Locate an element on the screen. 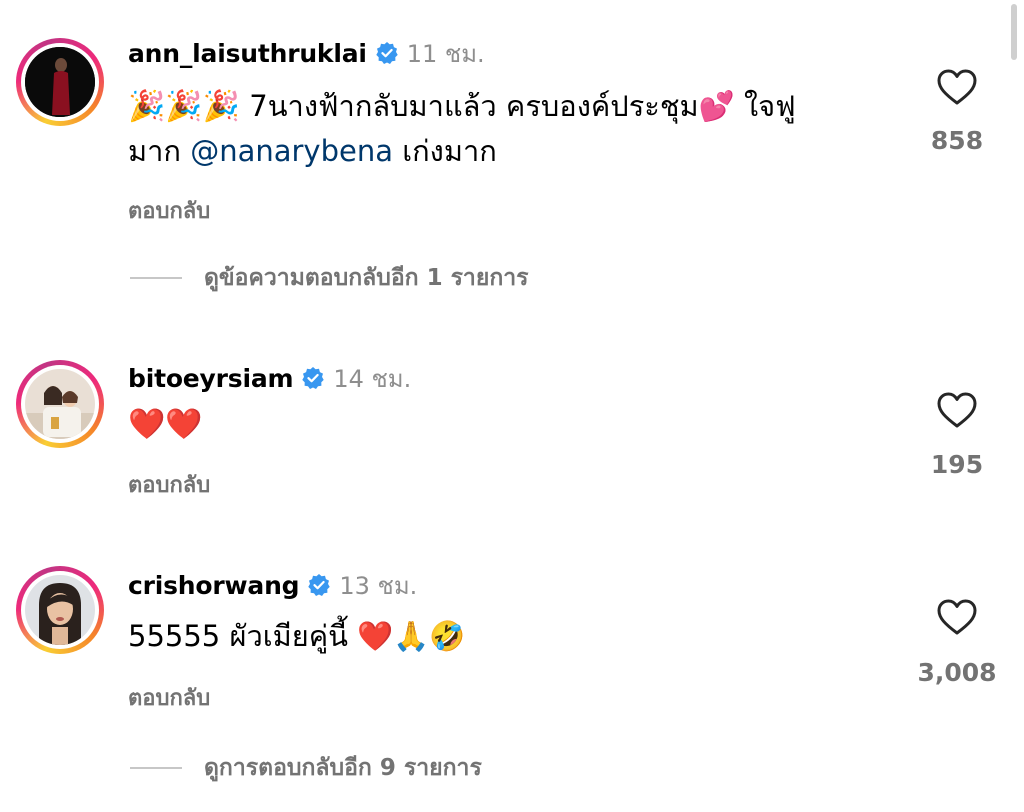  scrollbar is located at coordinates (1014, 32).